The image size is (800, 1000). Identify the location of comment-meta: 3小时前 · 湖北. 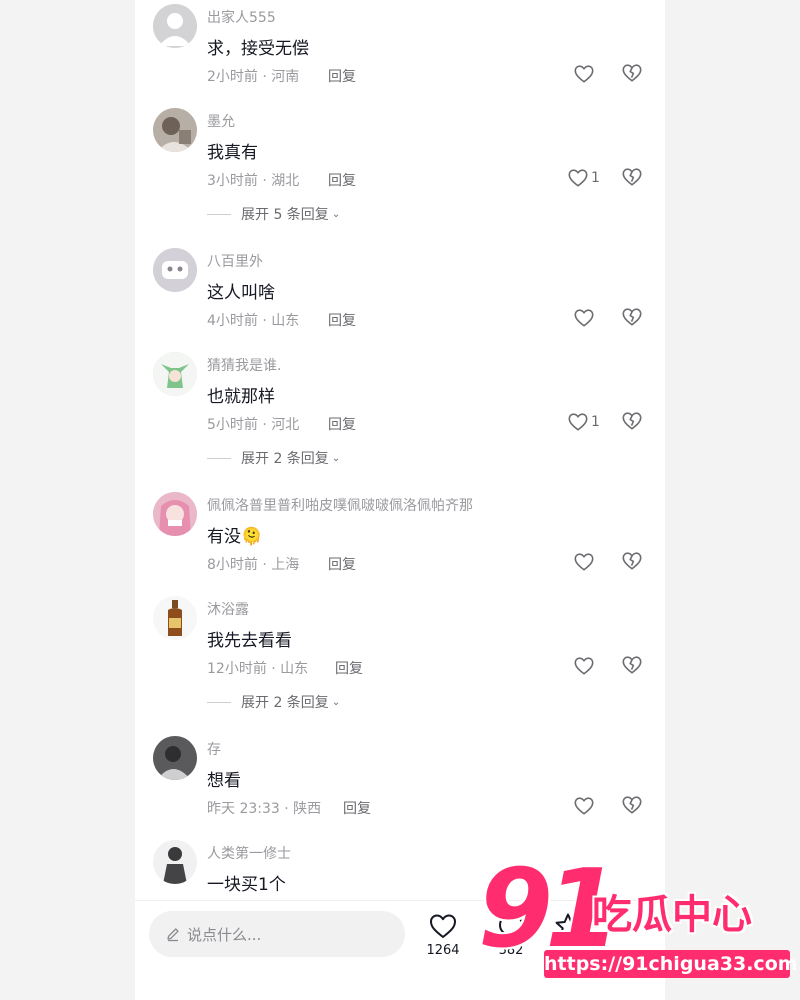
(253, 181).